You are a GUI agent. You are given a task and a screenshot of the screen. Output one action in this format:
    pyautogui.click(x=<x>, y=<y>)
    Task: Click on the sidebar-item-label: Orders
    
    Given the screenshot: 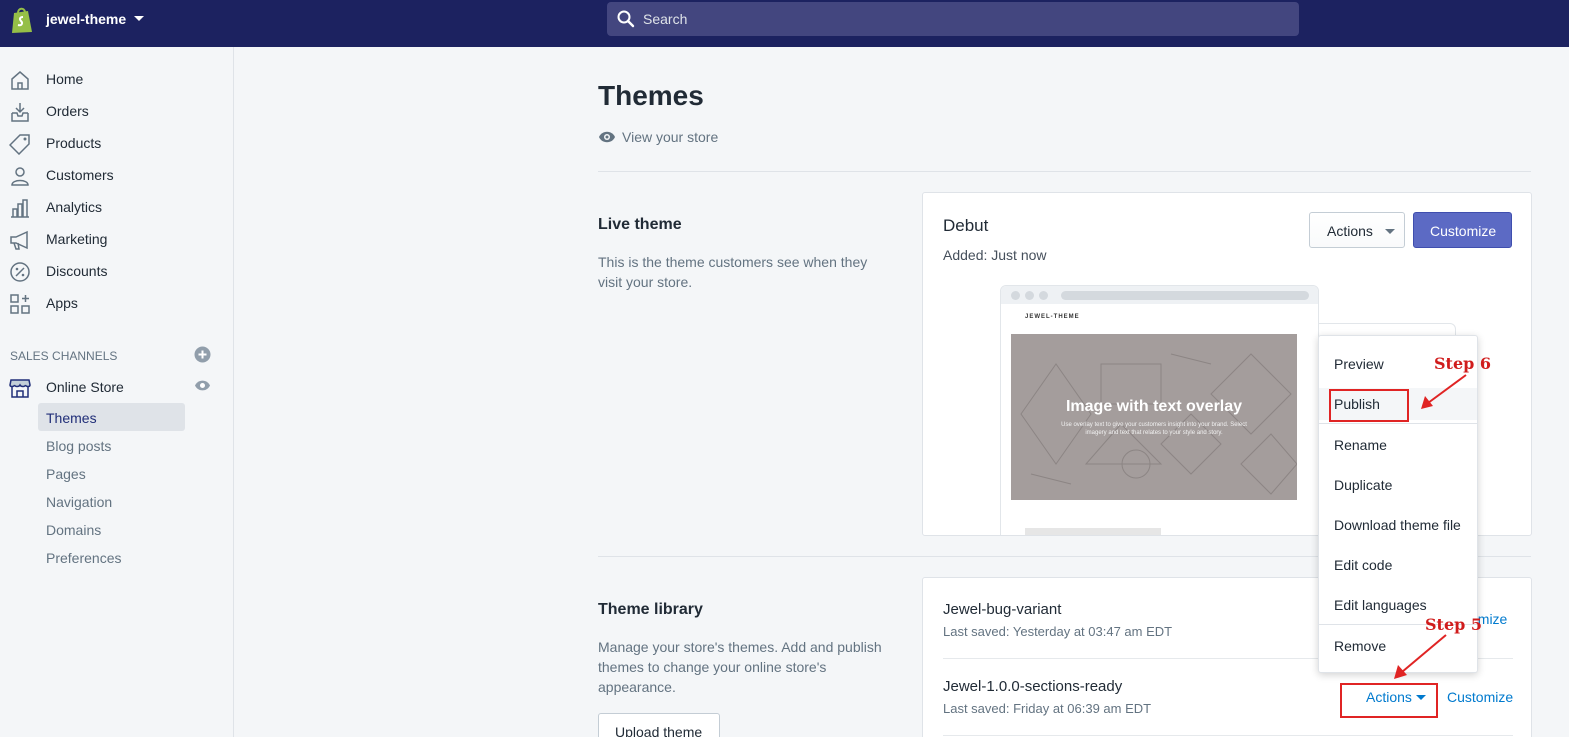 What is the action you would take?
    pyautogui.click(x=67, y=111)
    